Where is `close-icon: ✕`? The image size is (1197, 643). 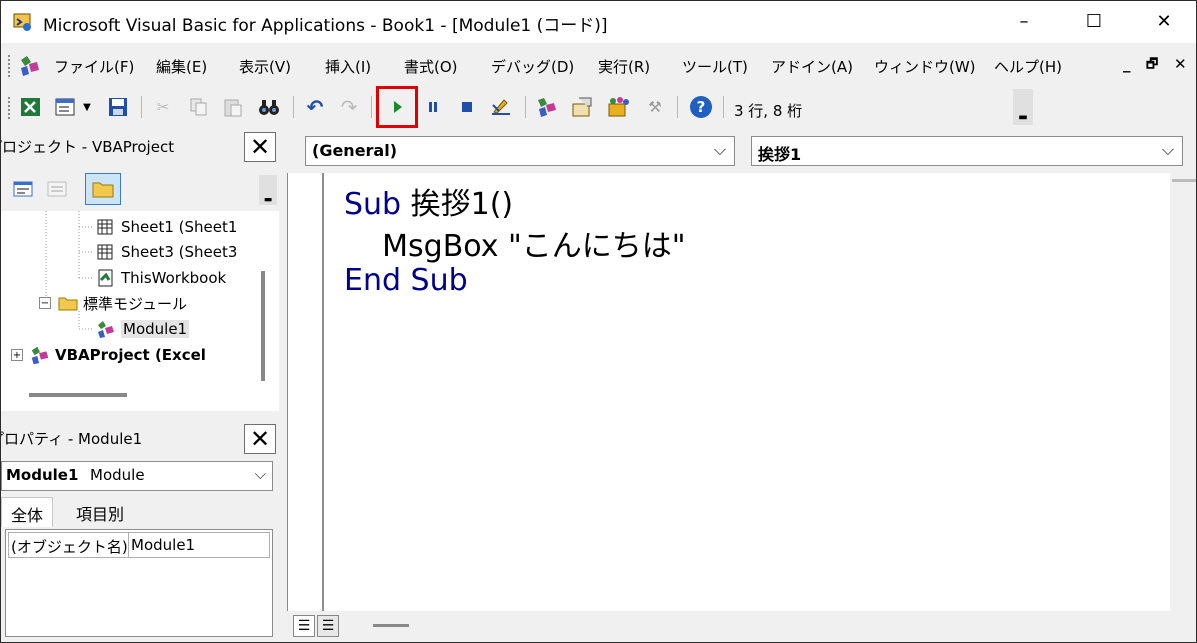 close-icon: ✕ is located at coordinates (260, 439).